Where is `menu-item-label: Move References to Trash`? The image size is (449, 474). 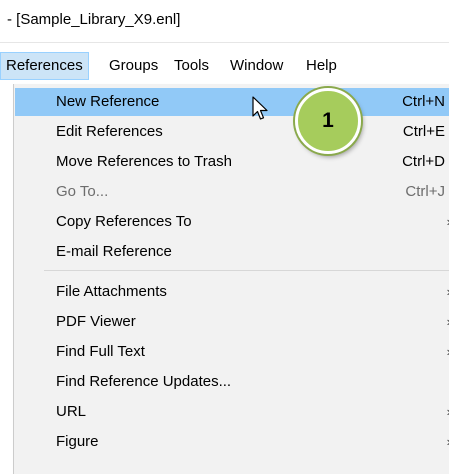 menu-item-label: Move References to Trash is located at coordinates (144, 161).